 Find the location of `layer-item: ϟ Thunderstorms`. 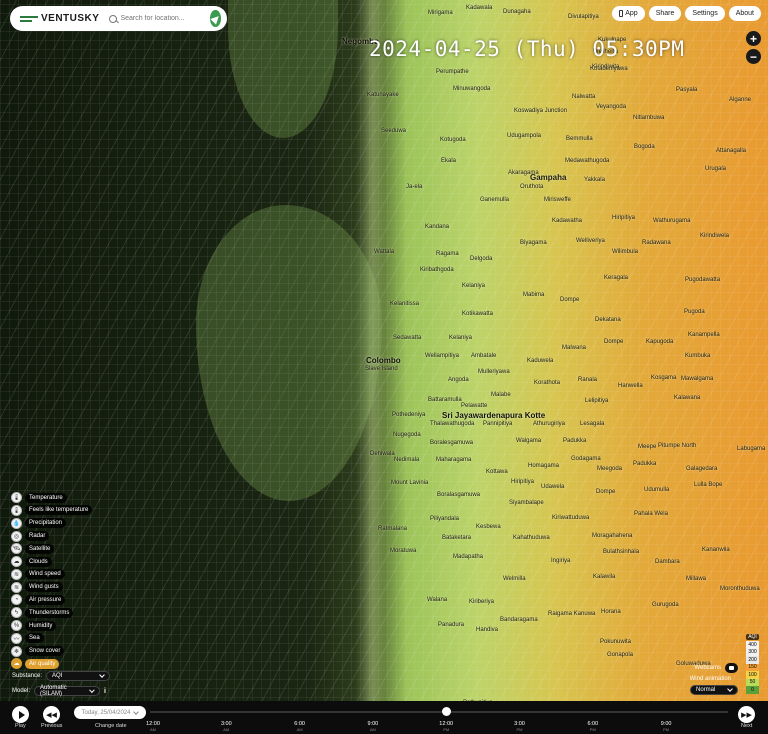

layer-item: ϟ Thunderstorms is located at coordinates (51, 613).